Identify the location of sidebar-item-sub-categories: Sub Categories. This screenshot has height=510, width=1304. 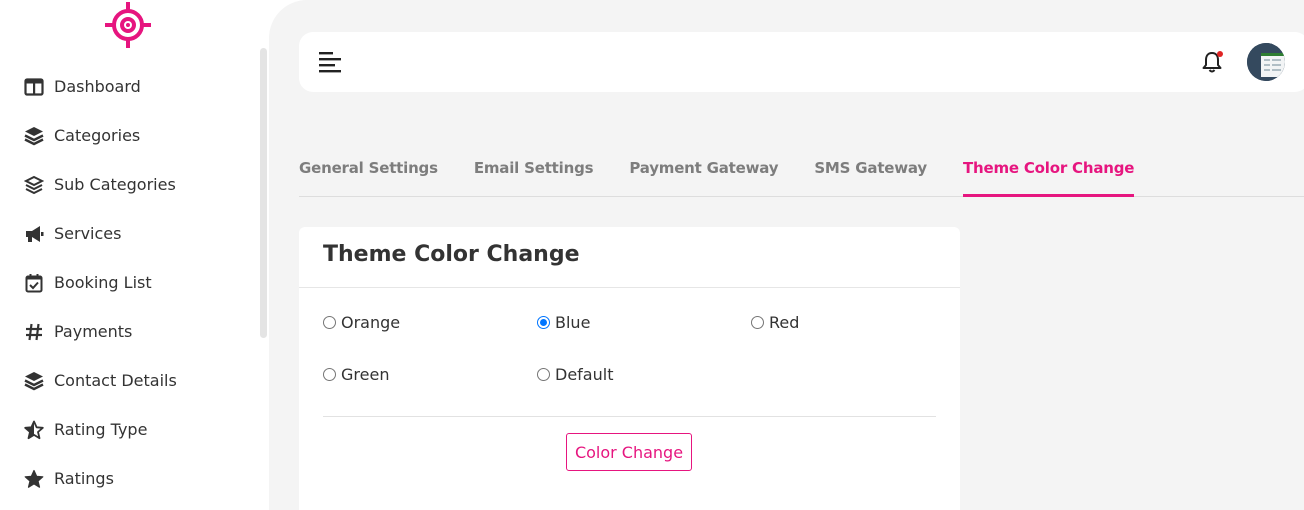
(129, 184).